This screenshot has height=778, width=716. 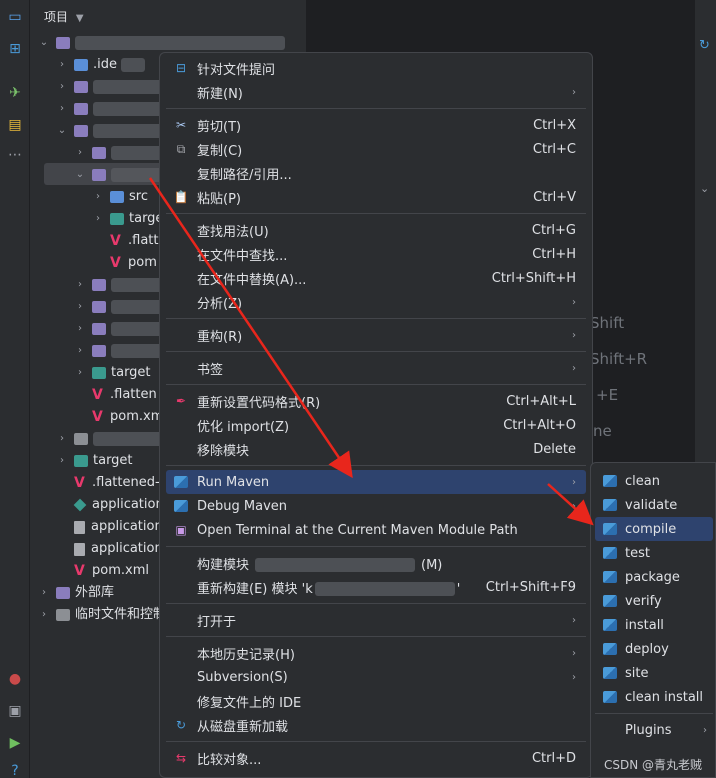 What do you see at coordinates (127, 219) in the screenshot?
I see `tree-row-target: › targe` at bounding box center [127, 219].